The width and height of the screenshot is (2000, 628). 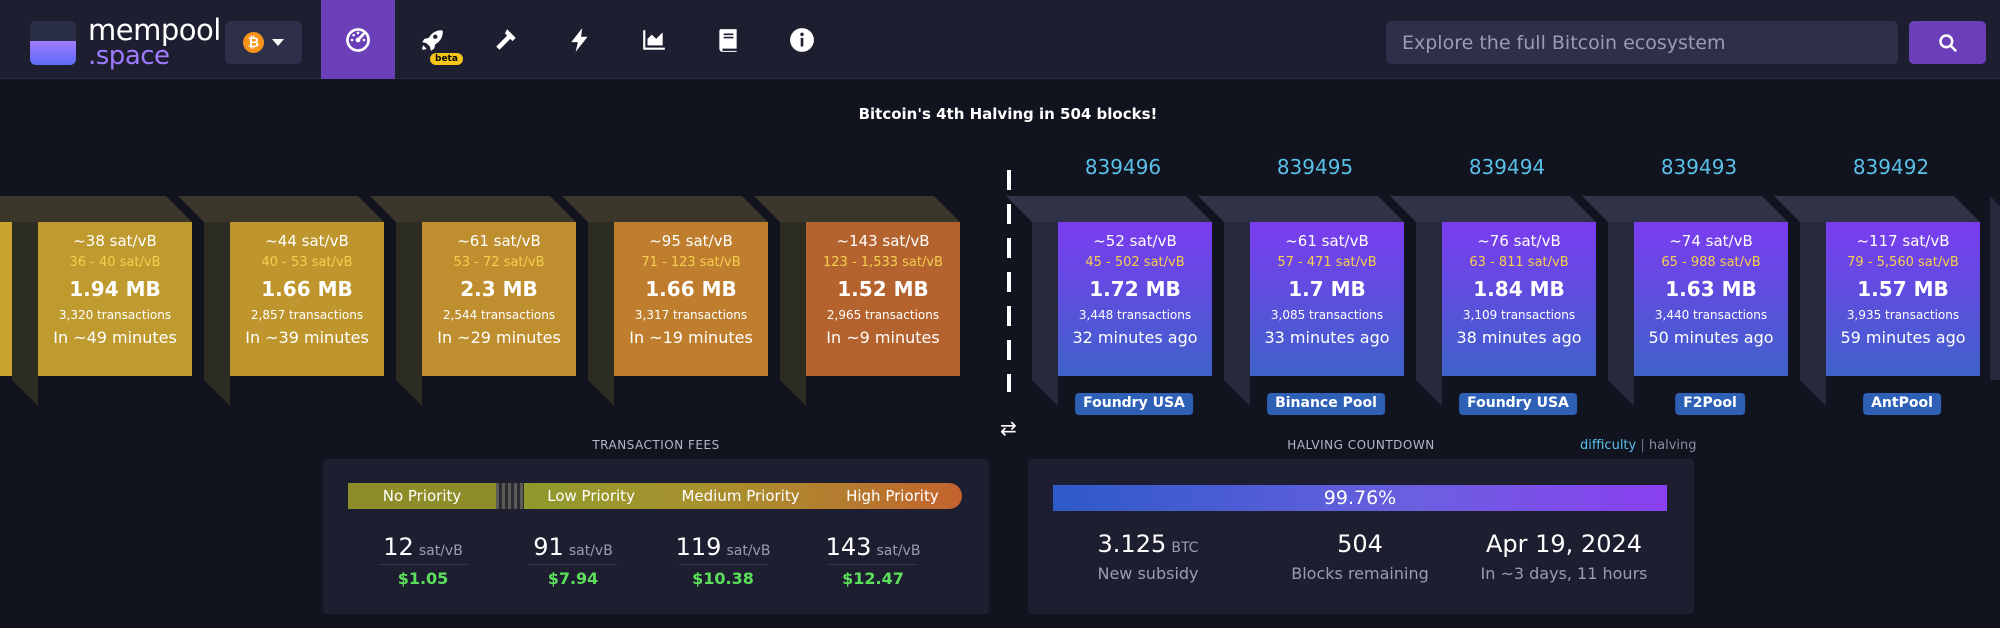 What do you see at coordinates (691, 241) in the screenshot?
I see `block-median-fee: ~95 sat/vB` at bounding box center [691, 241].